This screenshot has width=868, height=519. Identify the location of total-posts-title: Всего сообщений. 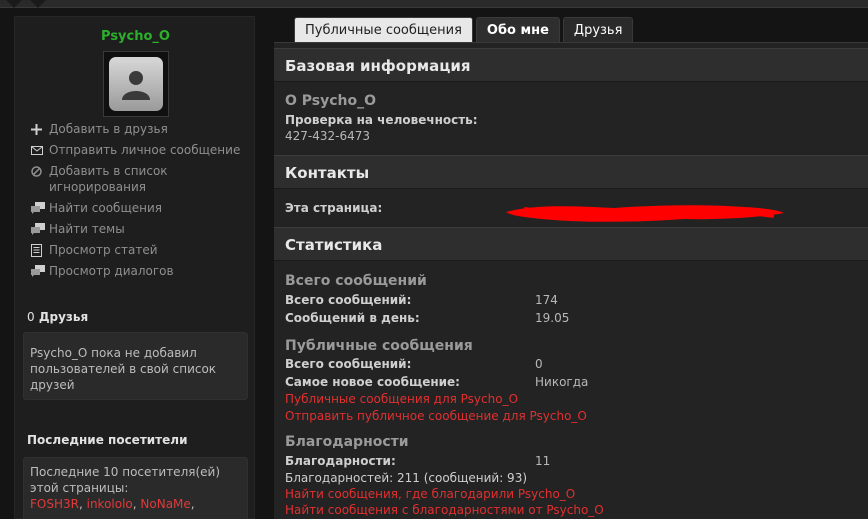
(356, 281).